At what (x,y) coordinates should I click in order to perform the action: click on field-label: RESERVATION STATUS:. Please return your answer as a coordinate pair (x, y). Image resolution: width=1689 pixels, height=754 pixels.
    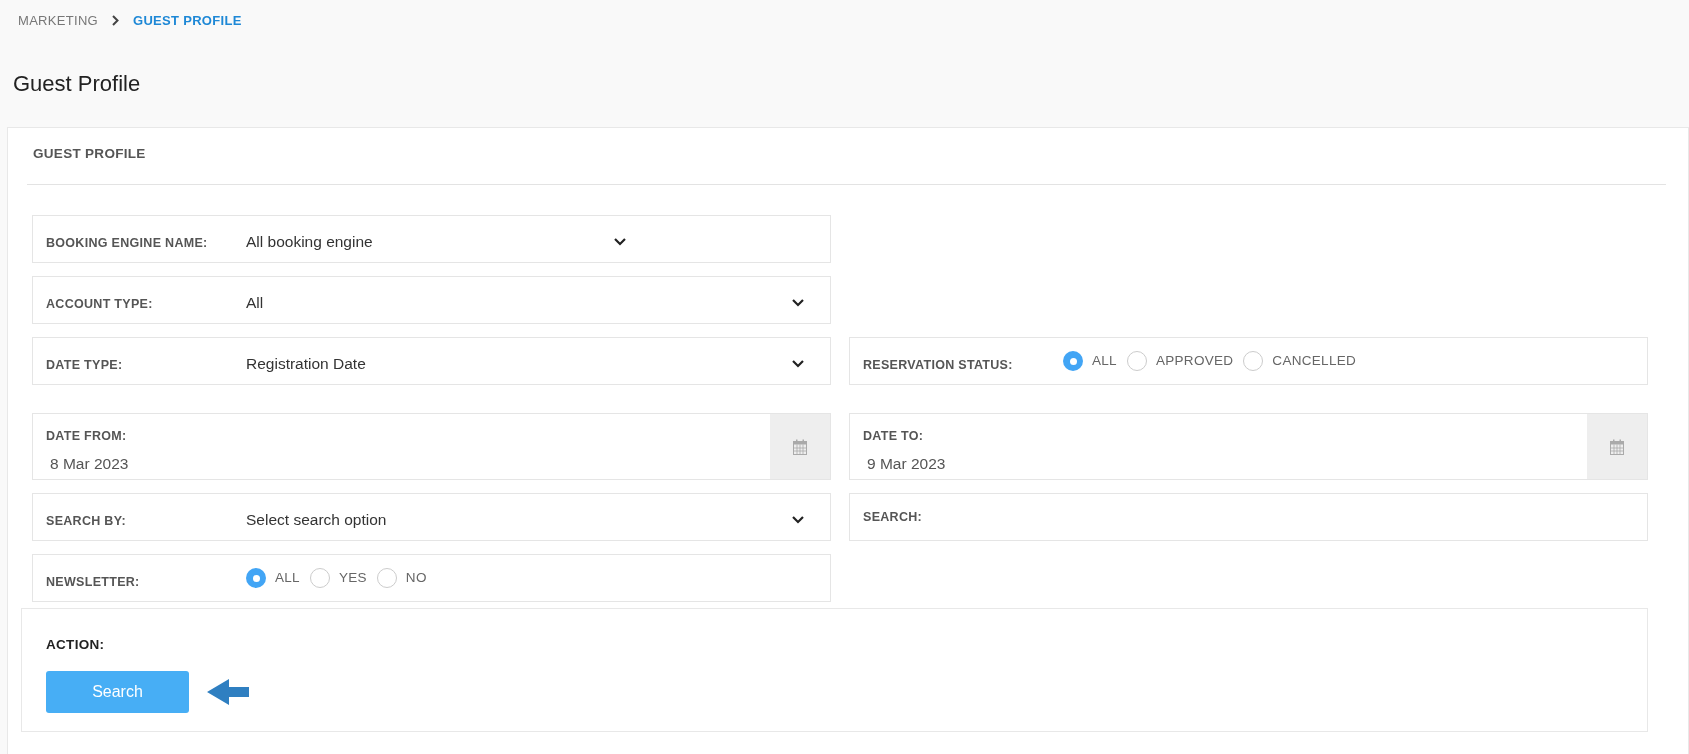
    Looking at the image, I should click on (938, 365).